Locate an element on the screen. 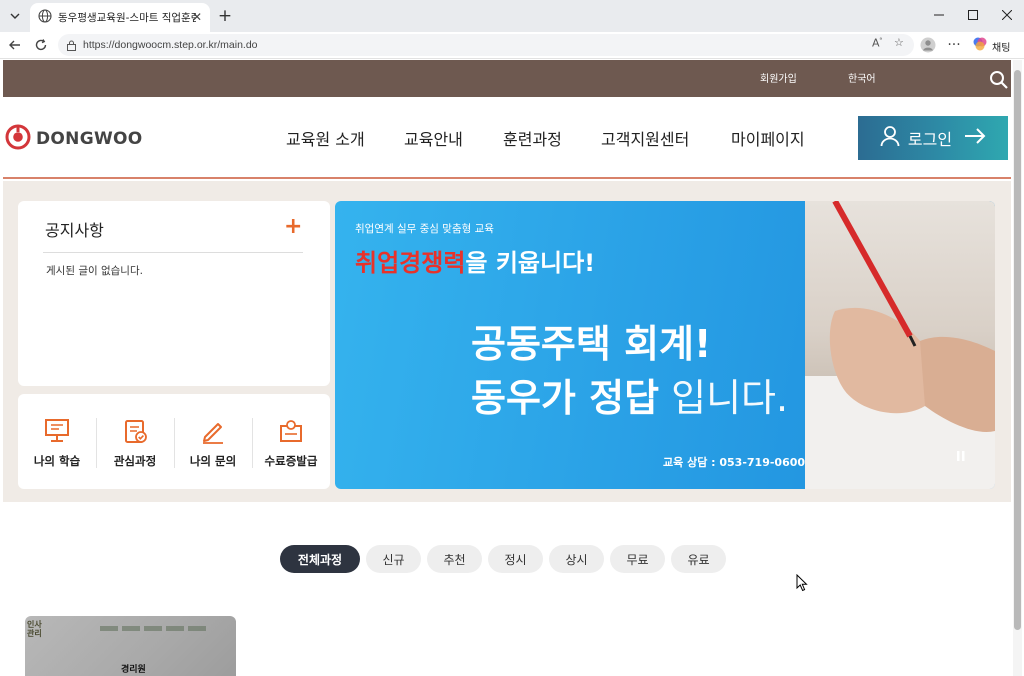 This screenshot has height=676, width=1024. refresh-icon is located at coordinates (41, 45).